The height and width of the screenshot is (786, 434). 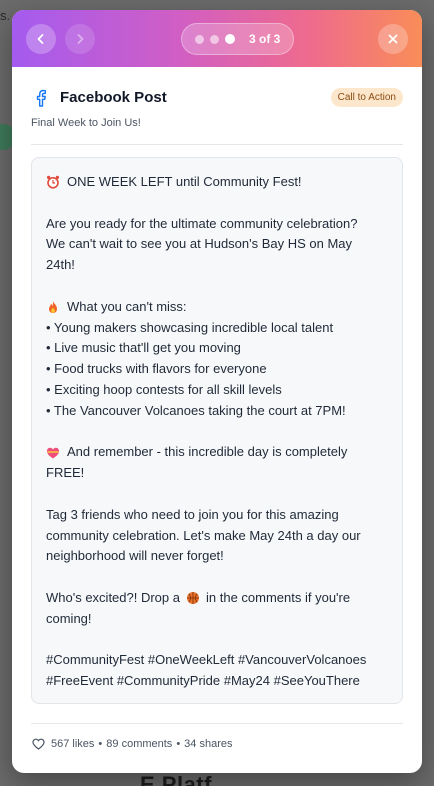 I want to click on post-line: FREE!, so click(x=217, y=473).